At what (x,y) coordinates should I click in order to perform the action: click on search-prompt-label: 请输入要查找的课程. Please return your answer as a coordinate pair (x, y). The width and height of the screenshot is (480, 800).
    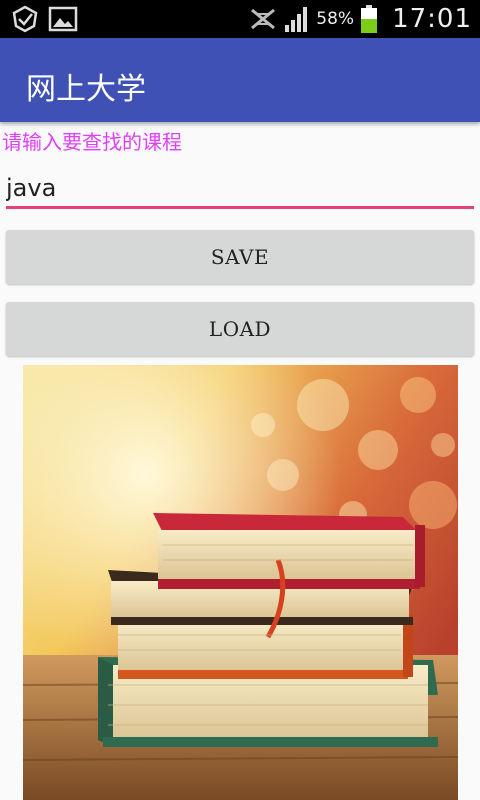
    Looking at the image, I should click on (92, 142).